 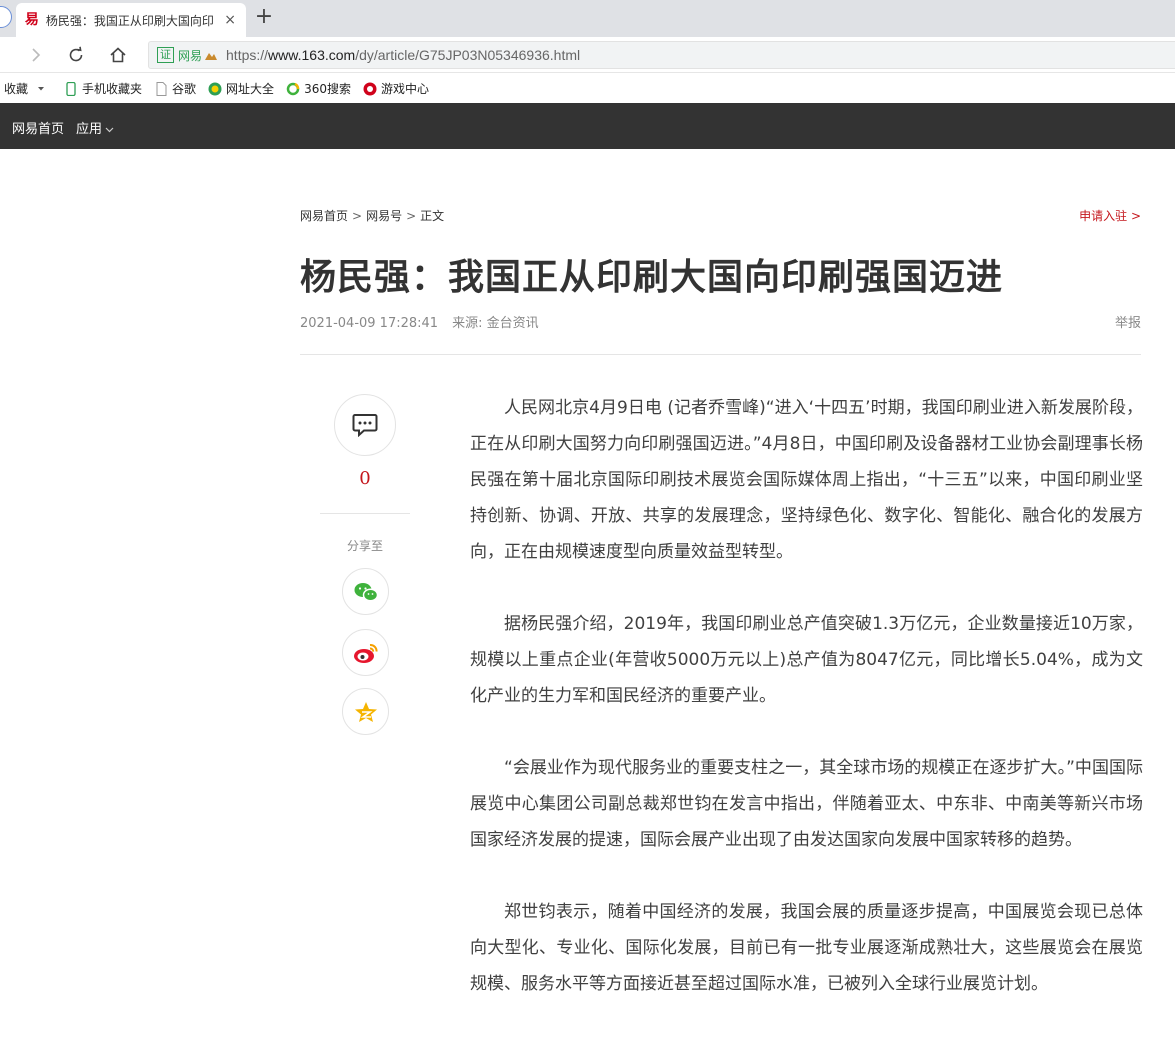 I want to click on bookmark-label: 谷歌, so click(x=184, y=89).